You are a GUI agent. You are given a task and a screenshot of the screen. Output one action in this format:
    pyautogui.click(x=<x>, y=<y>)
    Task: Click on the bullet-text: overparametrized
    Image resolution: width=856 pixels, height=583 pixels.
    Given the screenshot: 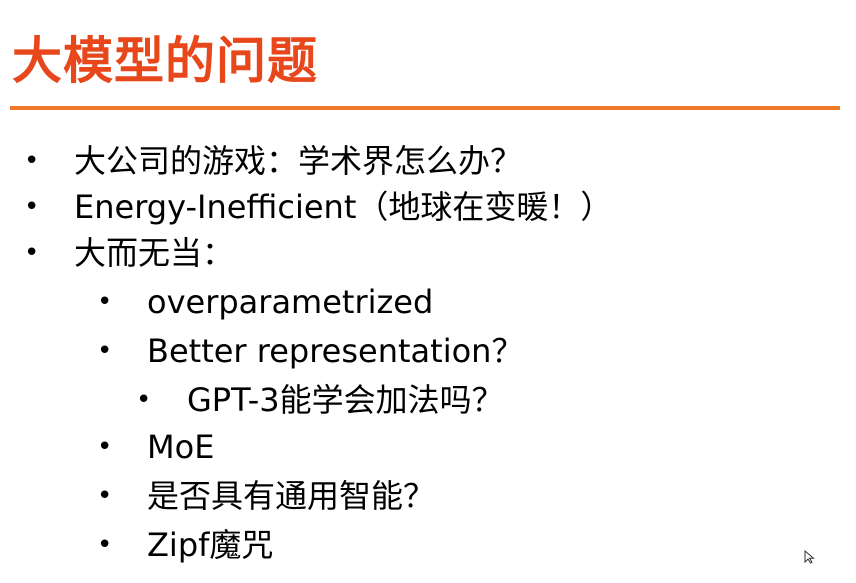 What is the action you would take?
    pyautogui.click(x=290, y=302)
    